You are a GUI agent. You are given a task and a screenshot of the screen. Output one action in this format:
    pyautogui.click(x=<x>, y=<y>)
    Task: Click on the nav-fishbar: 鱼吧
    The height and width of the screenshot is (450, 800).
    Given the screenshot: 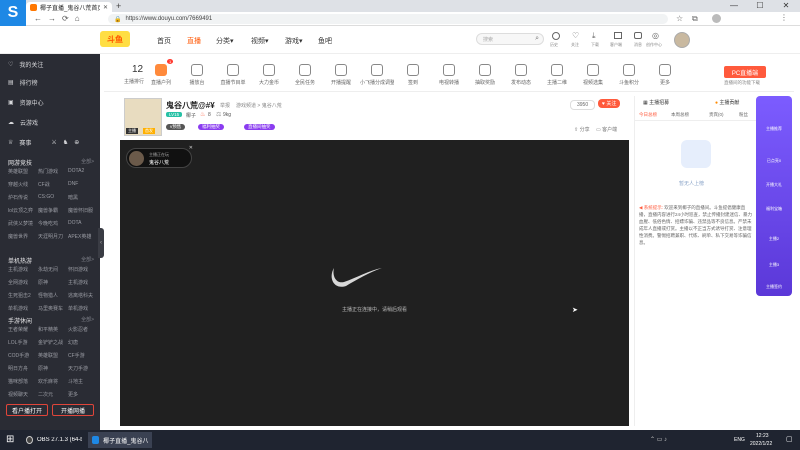 What is the action you would take?
    pyautogui.click(x=325, y=41)
    